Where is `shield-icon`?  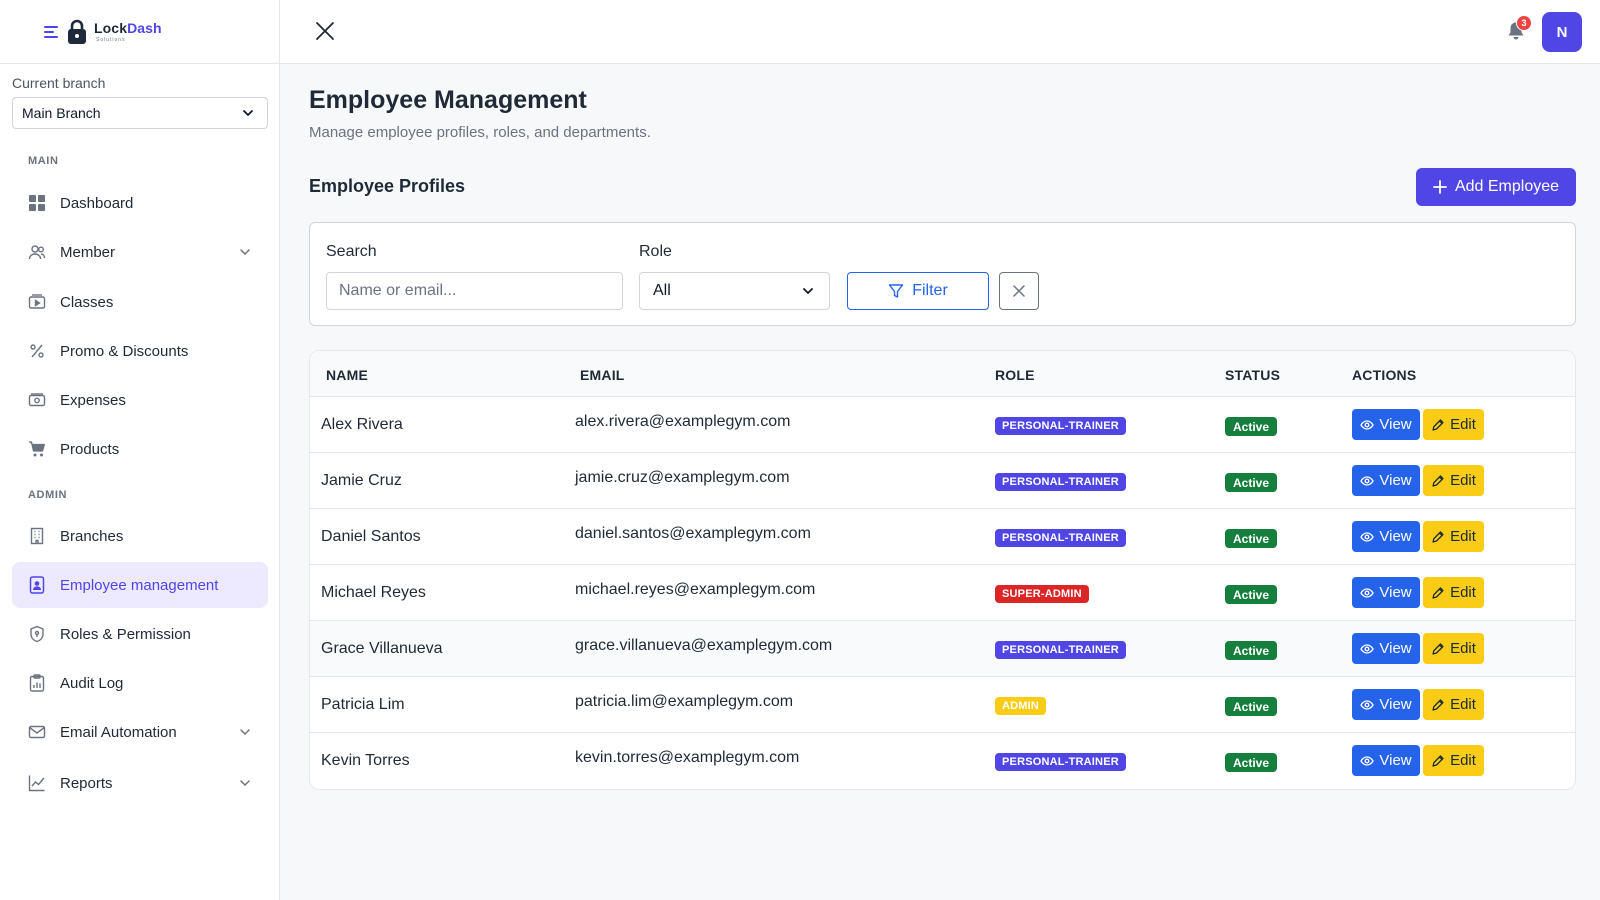
shield-icon is located at coordinates (37, 634).